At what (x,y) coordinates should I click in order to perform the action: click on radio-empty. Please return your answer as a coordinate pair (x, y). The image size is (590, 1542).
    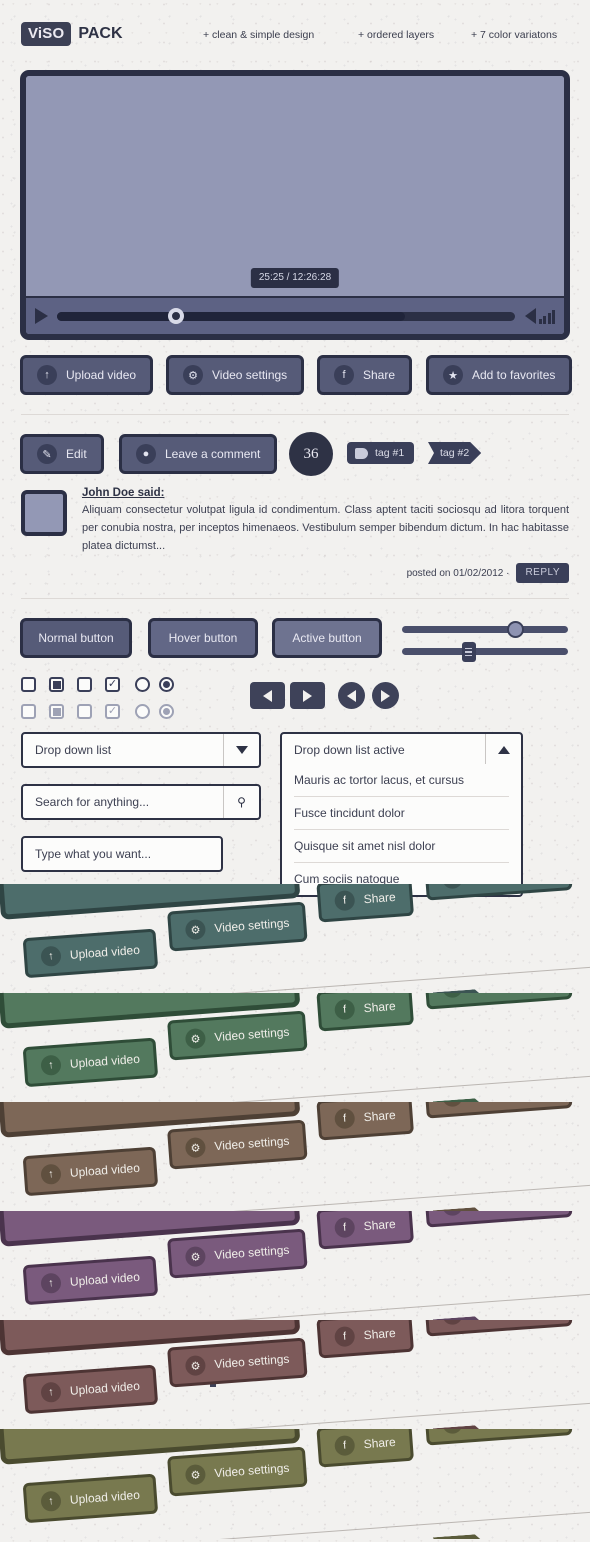
    Looking at the image, I should click on (142, 684).